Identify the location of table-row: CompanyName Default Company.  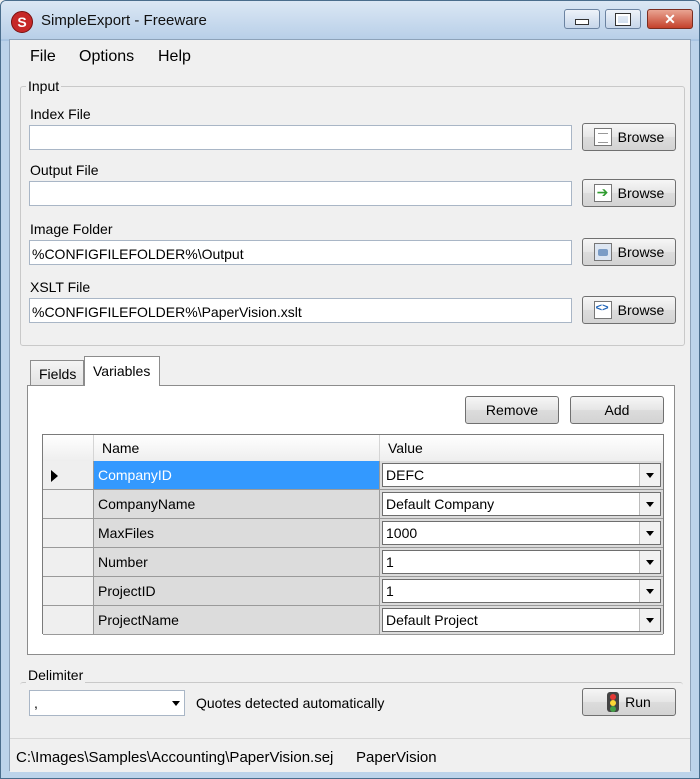
(353, 504).